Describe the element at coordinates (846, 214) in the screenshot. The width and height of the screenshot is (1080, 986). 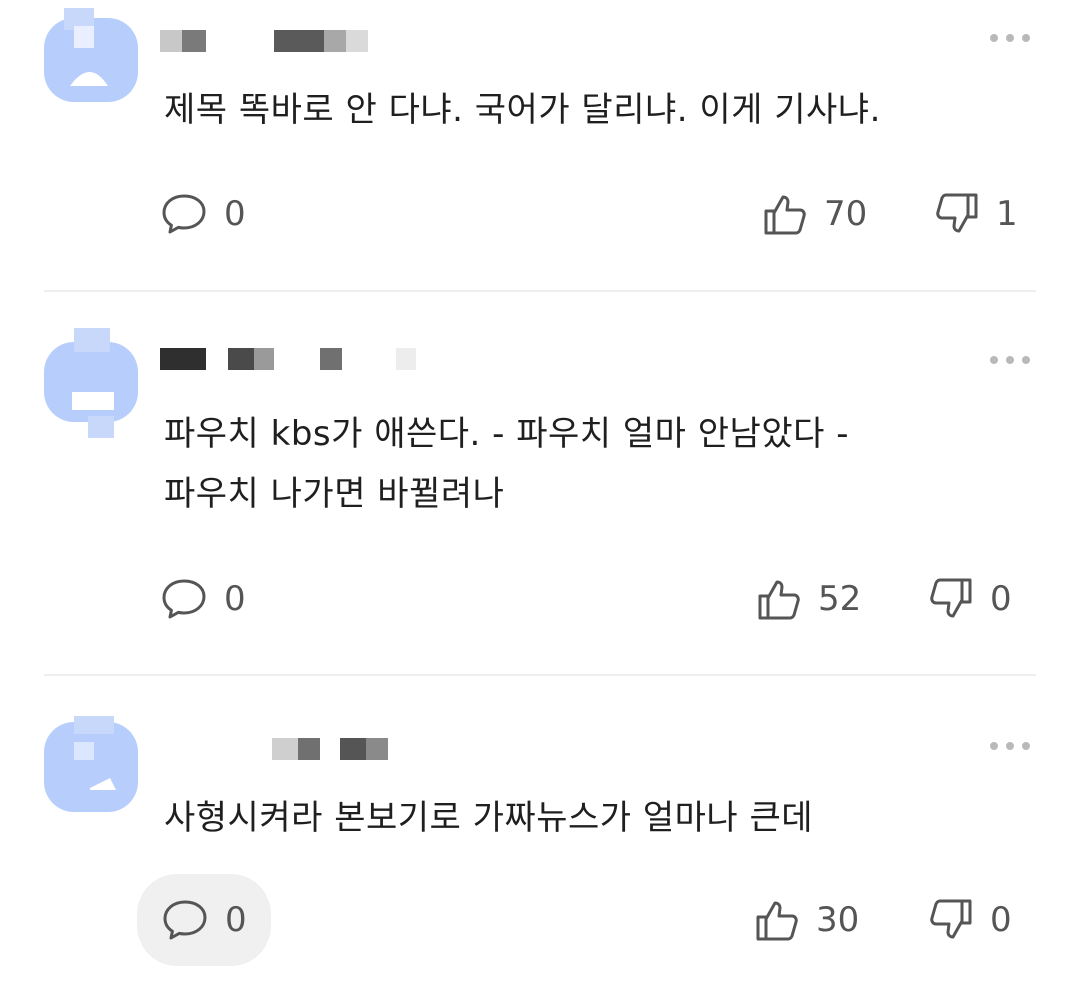
I see `like-count: 70` at that location.